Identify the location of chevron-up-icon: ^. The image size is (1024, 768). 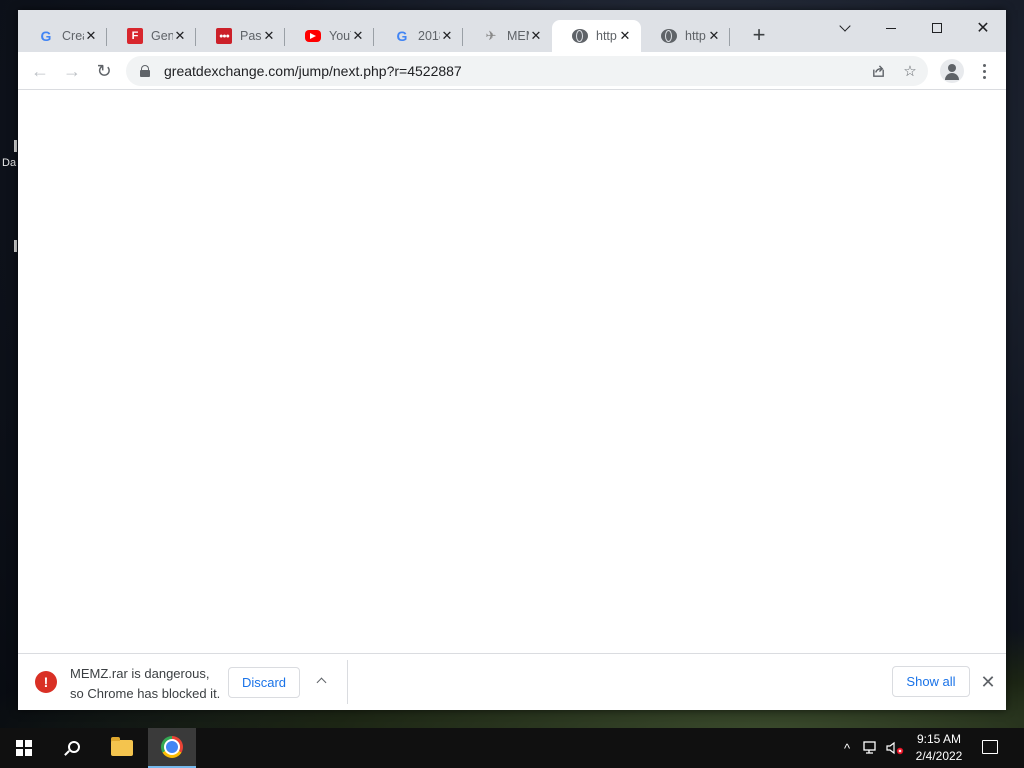
(847, 748).